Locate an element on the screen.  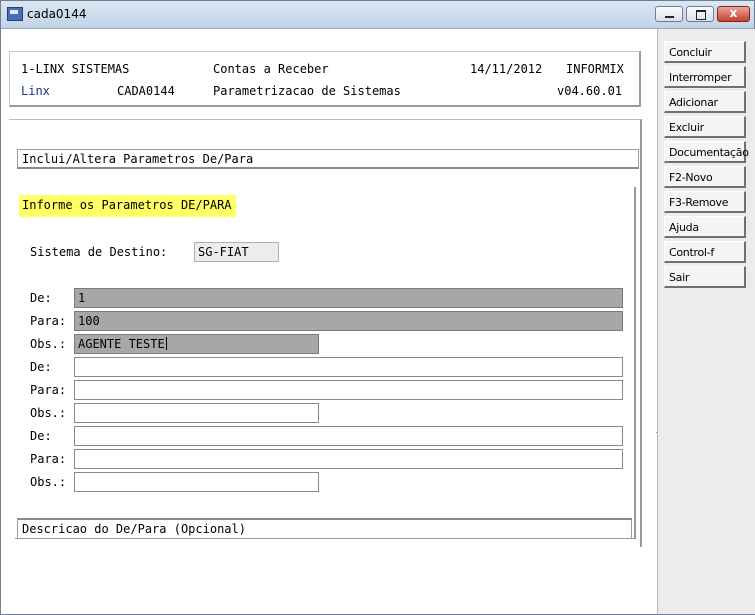
module-name: Contas a Receber is located at coordinates (271, 69).